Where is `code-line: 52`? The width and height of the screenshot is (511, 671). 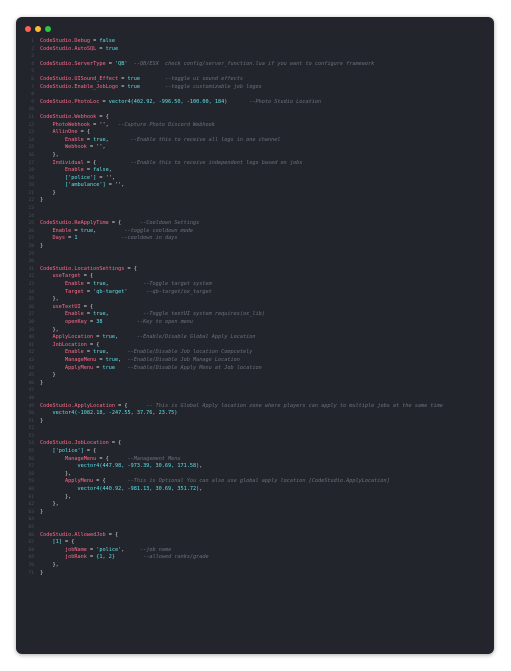 code-line: 52 is located at coordinates (255, 429).